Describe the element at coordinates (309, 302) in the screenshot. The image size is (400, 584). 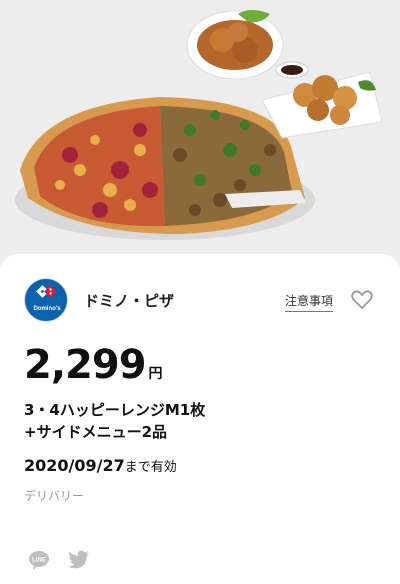
I see `notice-link: 注意事項` at that location.